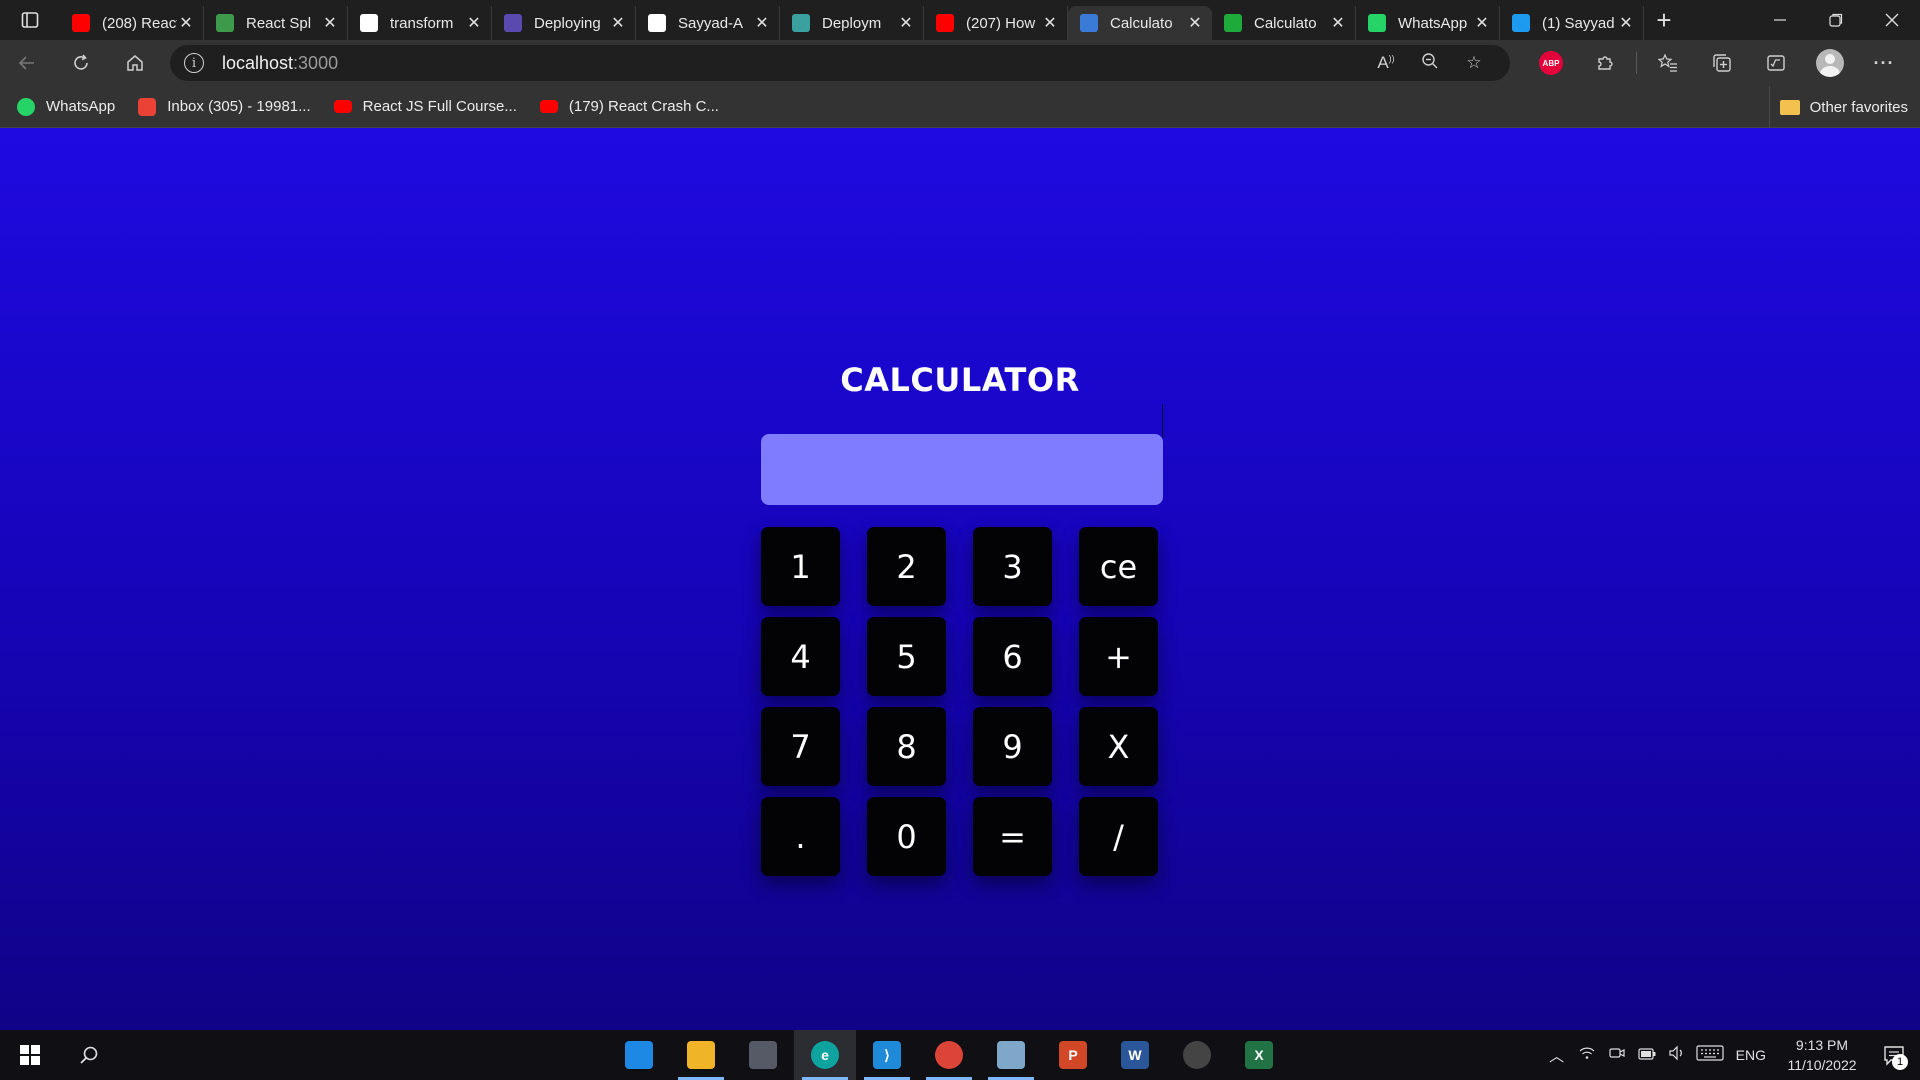 The height and width of the screenshot is (1080, 1920). I want to click on home-button, so click(135, 63).